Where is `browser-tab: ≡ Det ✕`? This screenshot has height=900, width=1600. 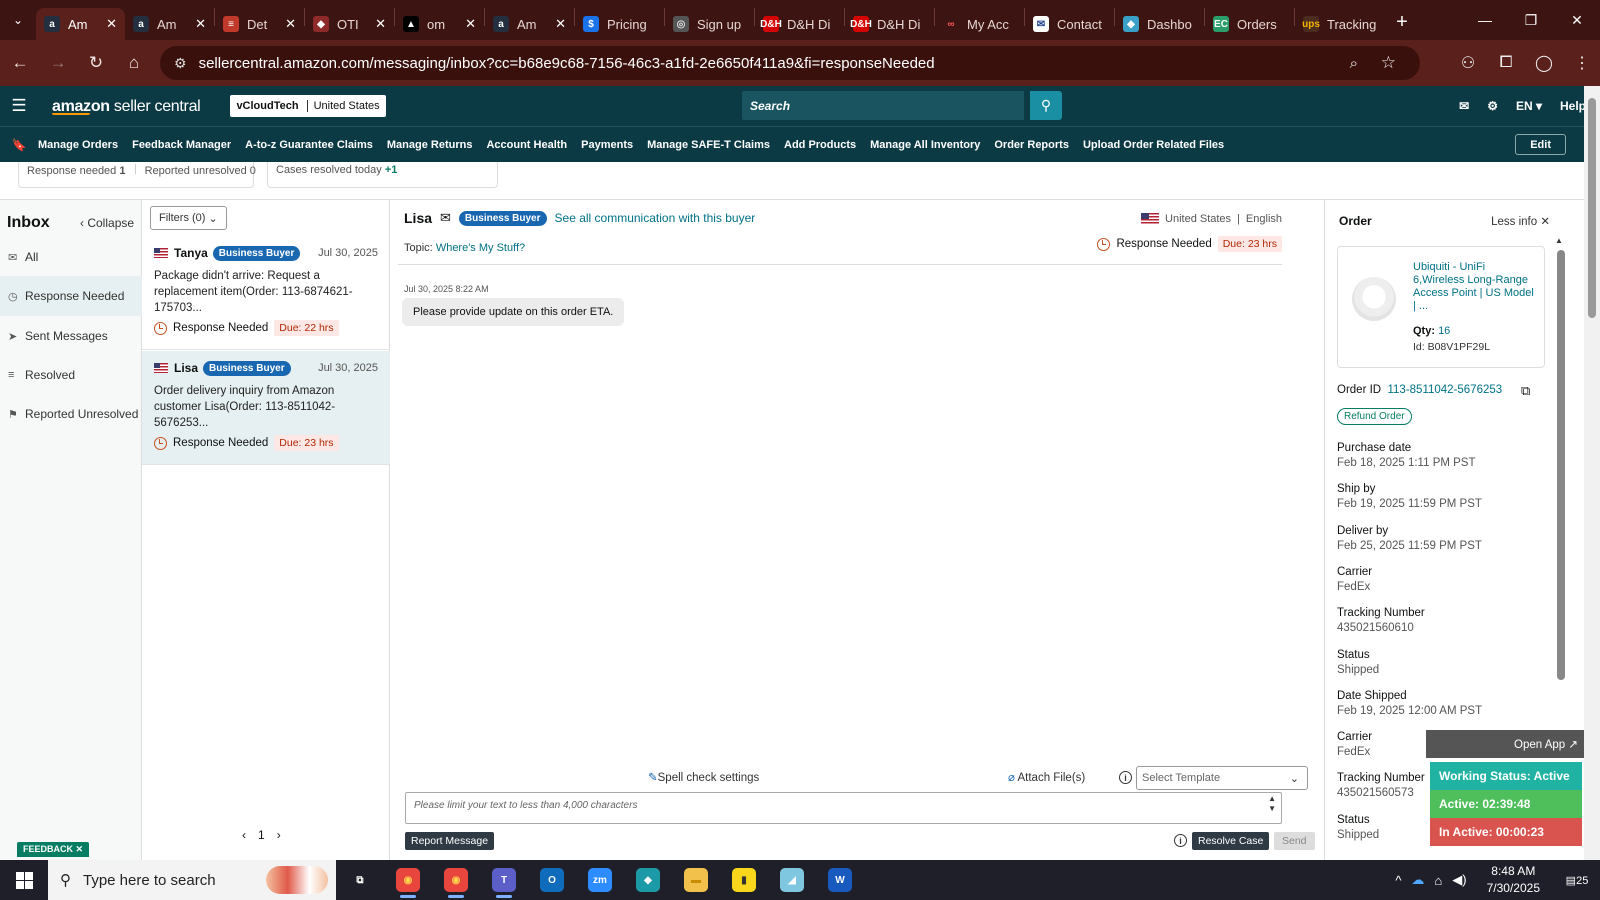
browser-tab: ≡ Det ✕ is located at coordinates (259, 24).